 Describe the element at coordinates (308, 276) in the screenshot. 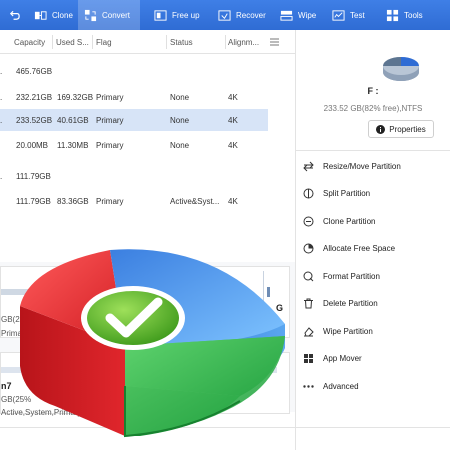

I see `format-icon` at that location.